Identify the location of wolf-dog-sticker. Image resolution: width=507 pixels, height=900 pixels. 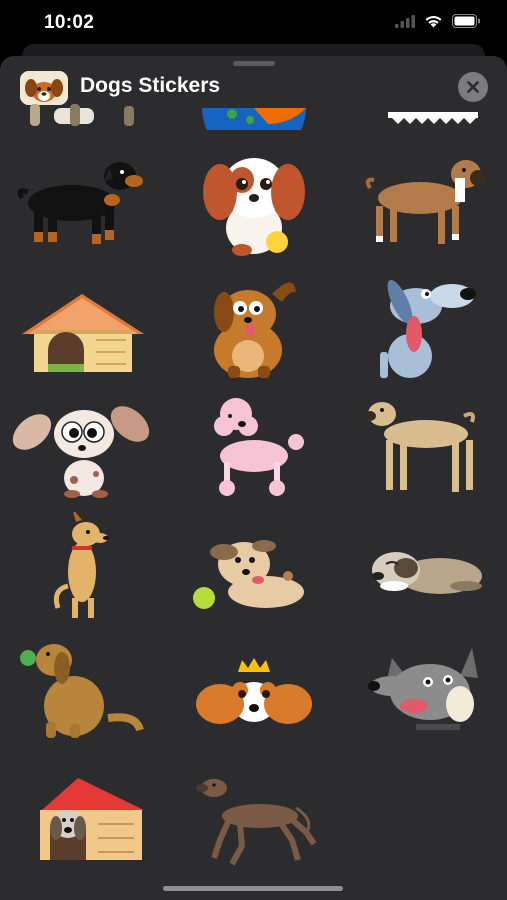
(426, 687).